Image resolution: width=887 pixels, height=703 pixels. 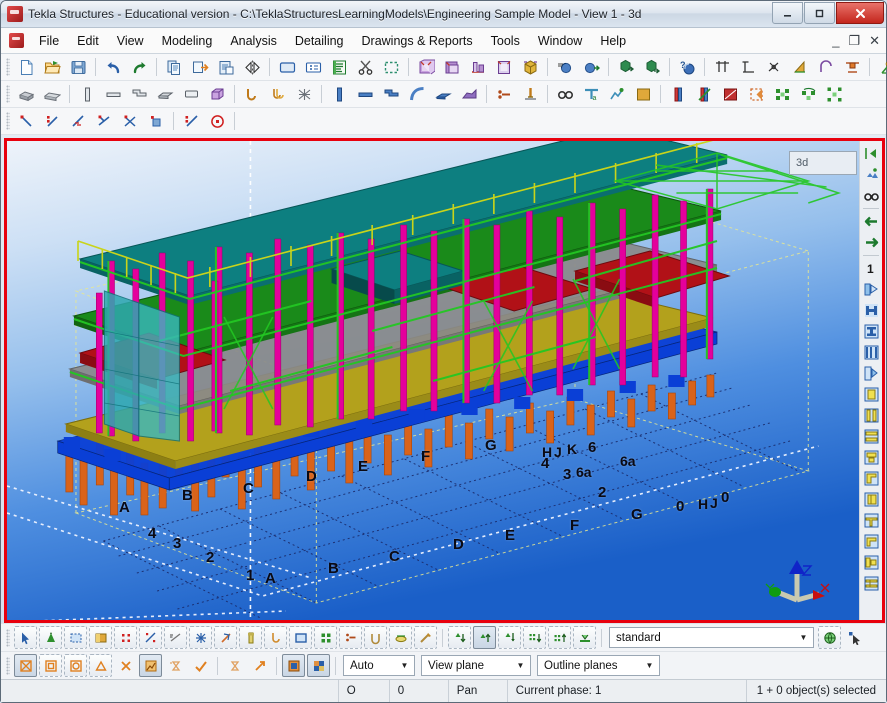 What do you see at coordinates (293, 665) in the screenshot?
I see `work-plane-icon` at bounding box center [293, 665].